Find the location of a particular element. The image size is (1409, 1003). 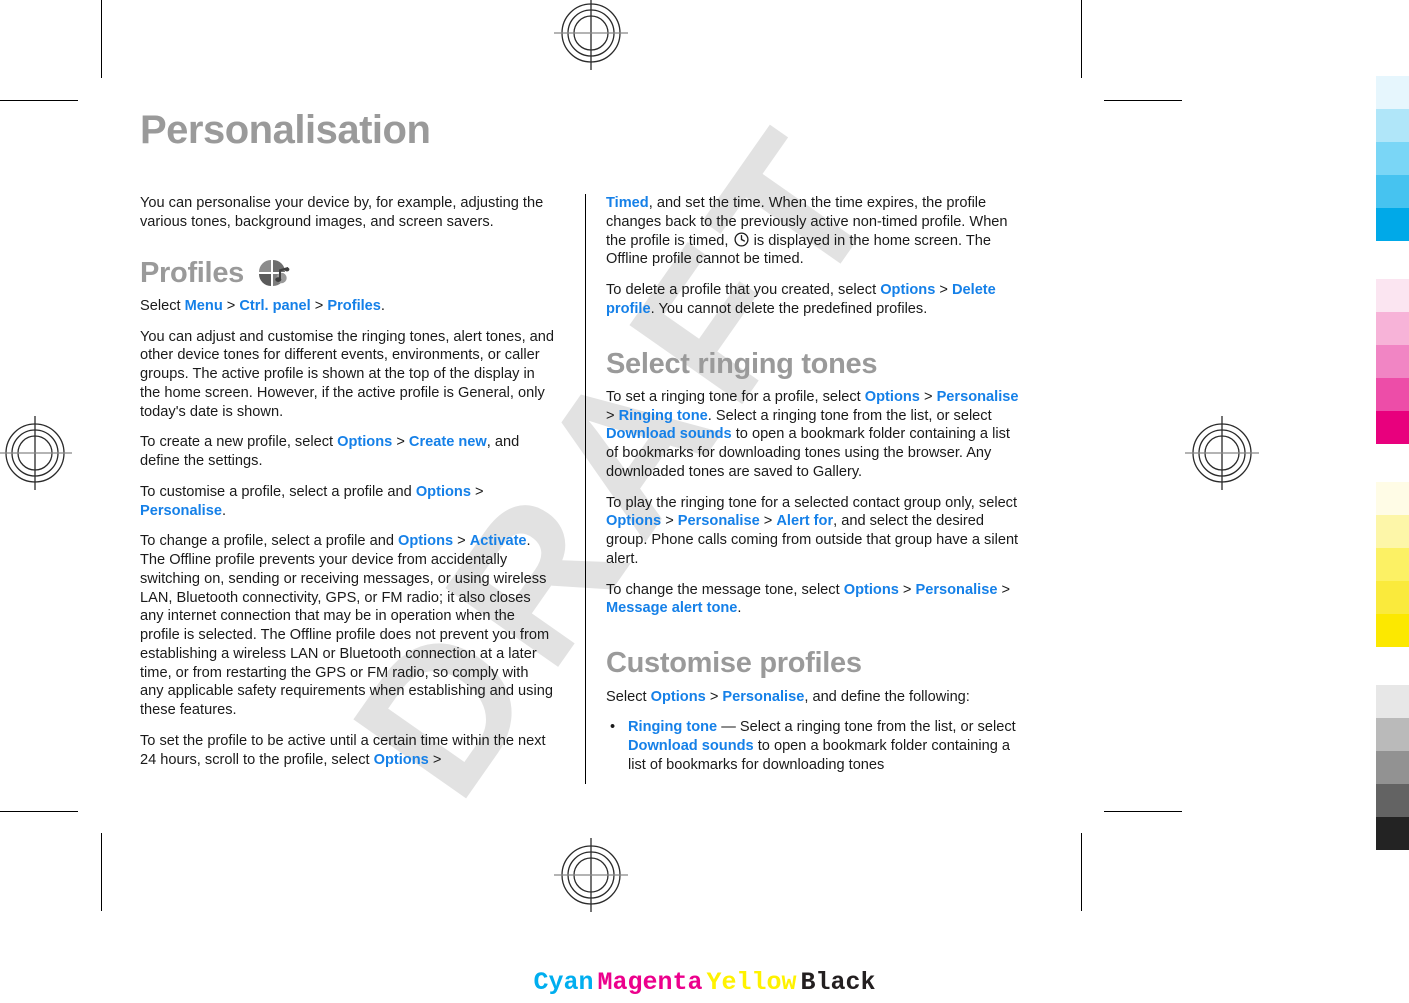

registration-mark-left is located at coordinates (36, 453).